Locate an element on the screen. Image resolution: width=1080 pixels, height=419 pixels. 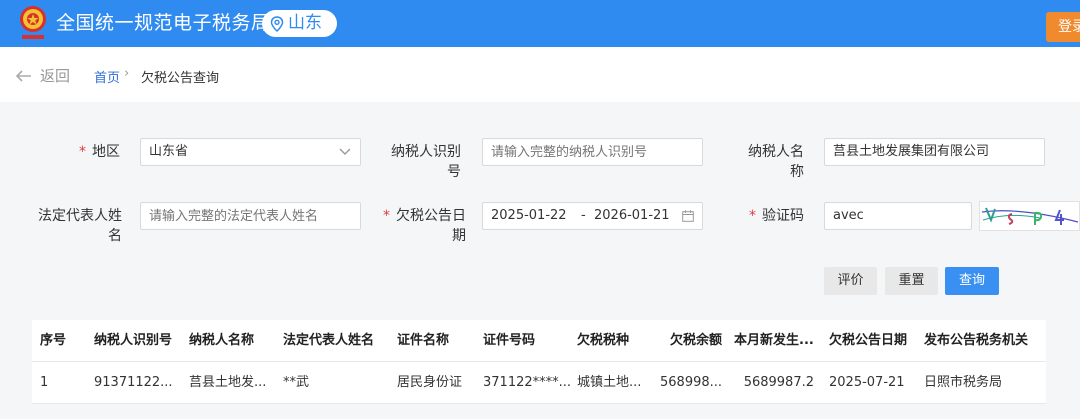
taxpayer-id-input is located at coordinates (592, 152).